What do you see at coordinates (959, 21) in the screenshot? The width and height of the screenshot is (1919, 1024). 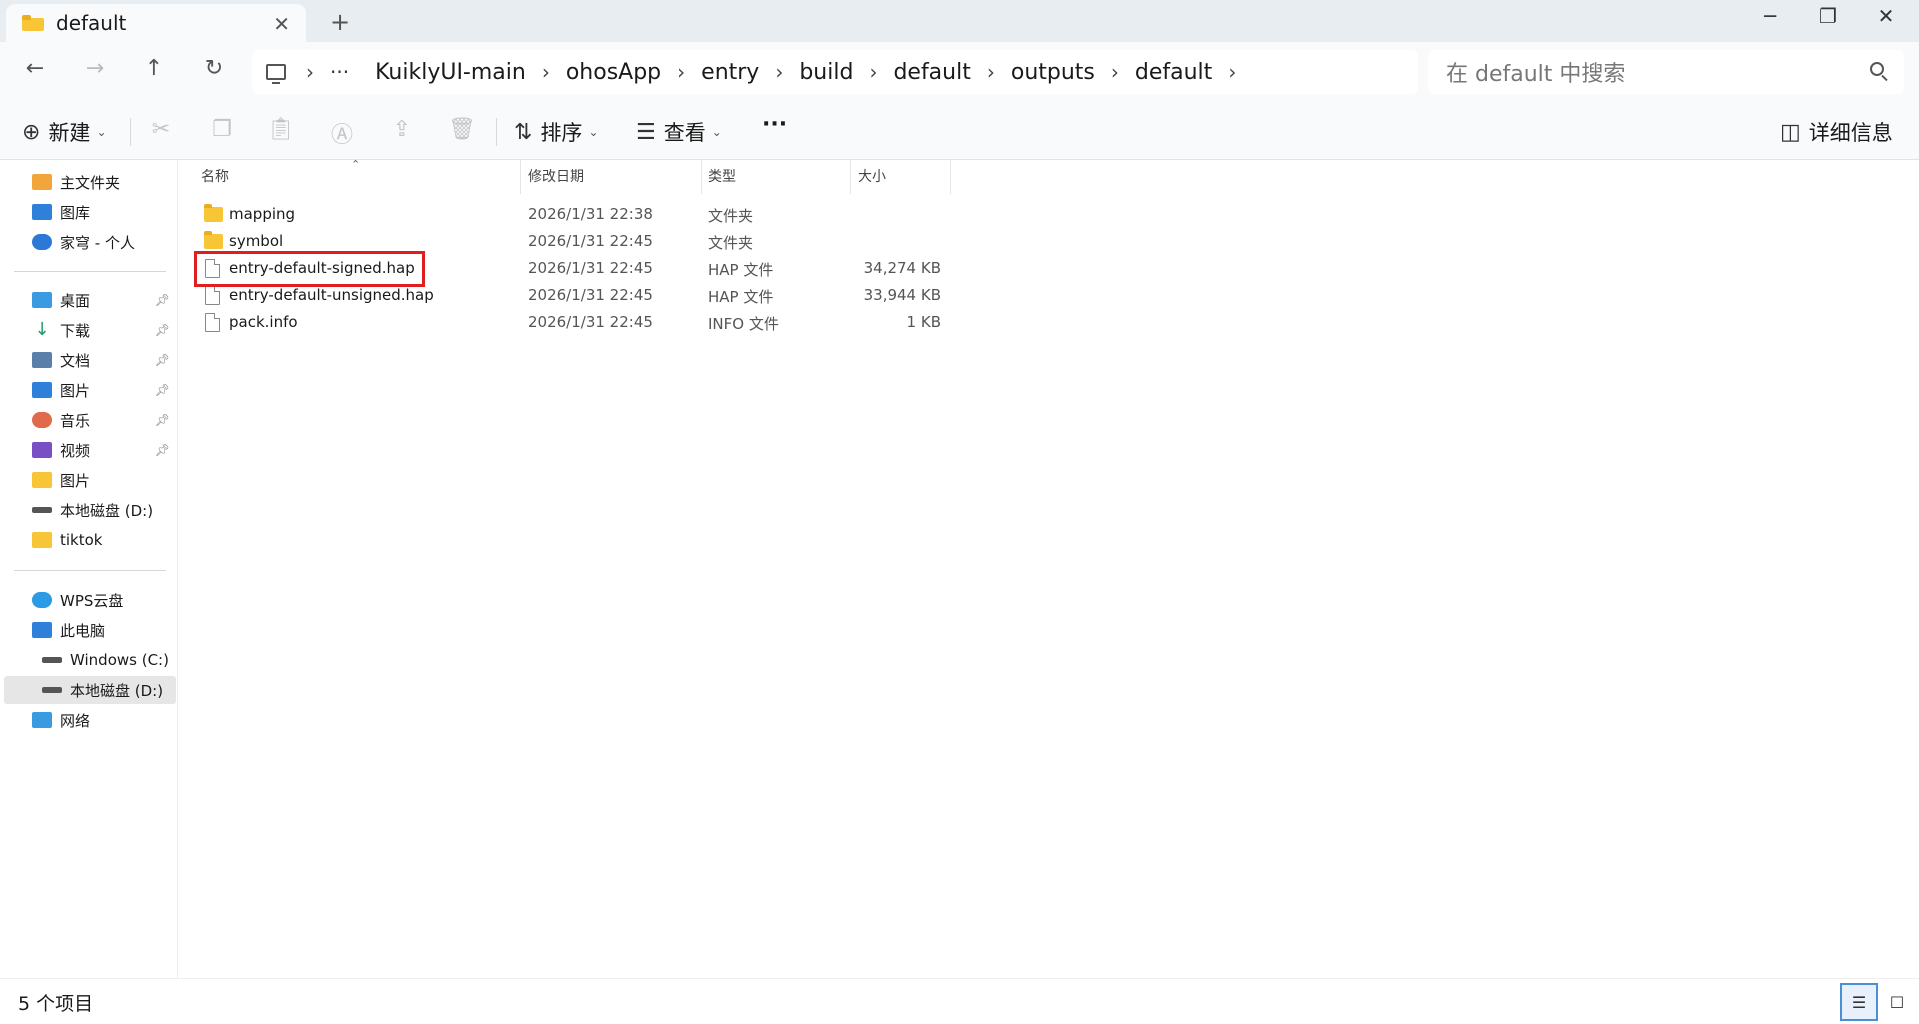 I see `title-bar: default ✕ + ─ ❐ ✕` at bounding box center [959, 21].